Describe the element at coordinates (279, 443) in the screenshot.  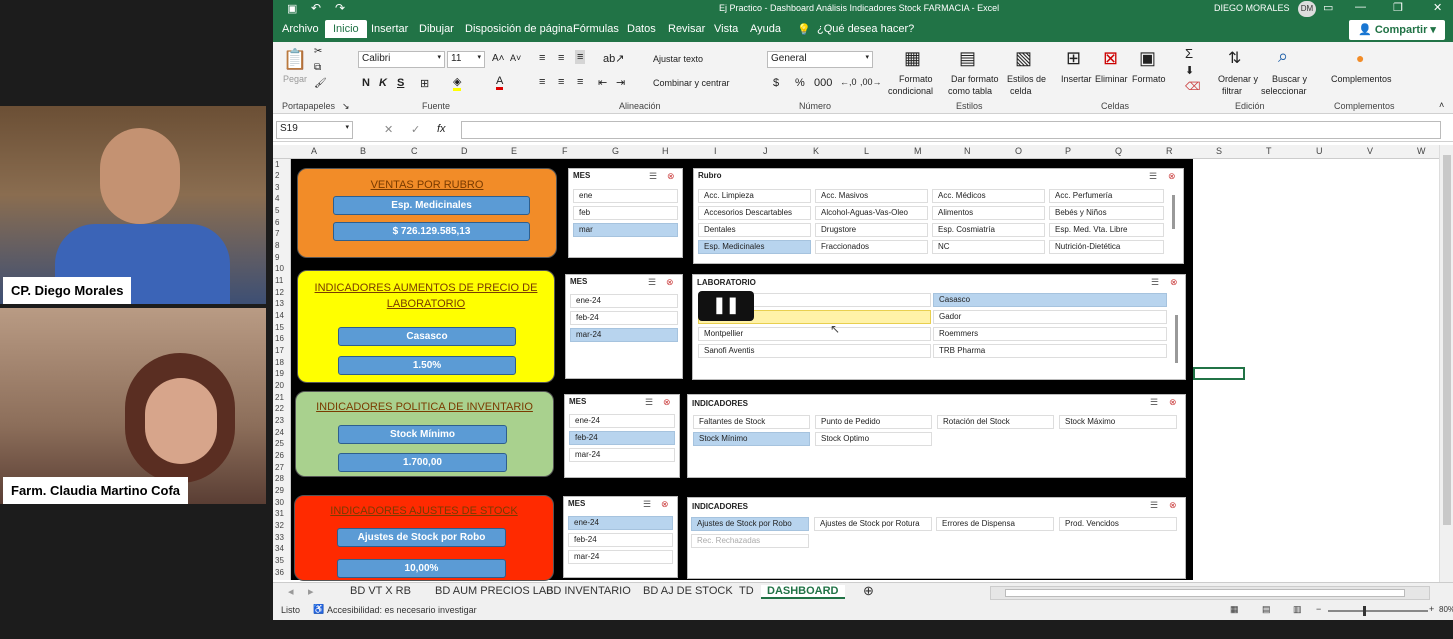
I see `row-25: 25` at that location.